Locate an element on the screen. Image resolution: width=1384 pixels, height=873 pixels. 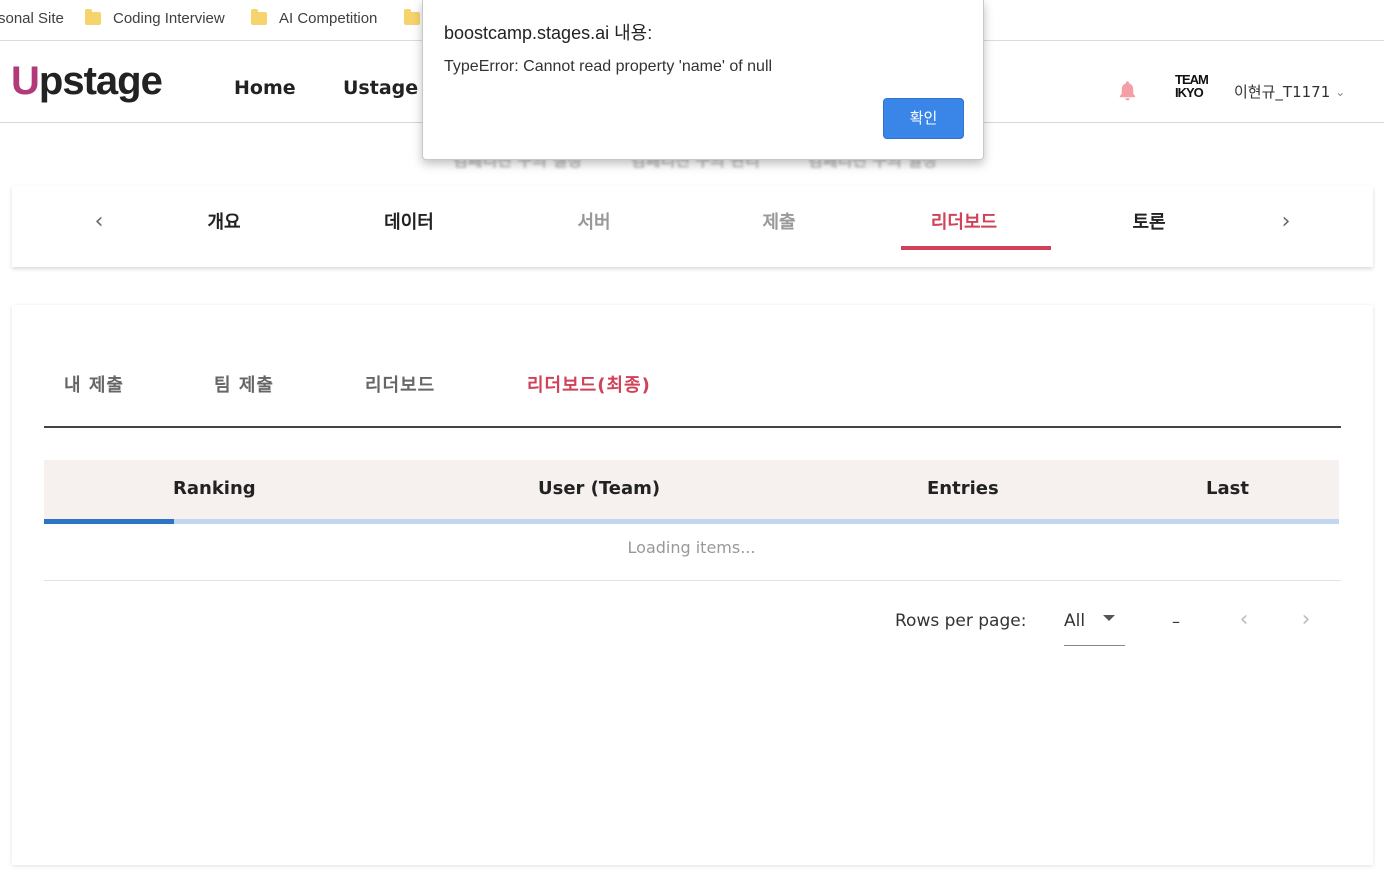
bell-icon is located at coordinates (1127, 91).